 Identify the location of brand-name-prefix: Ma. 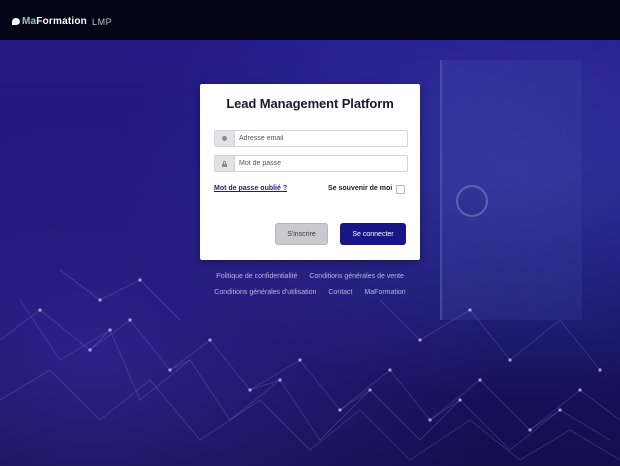
(29, 21).